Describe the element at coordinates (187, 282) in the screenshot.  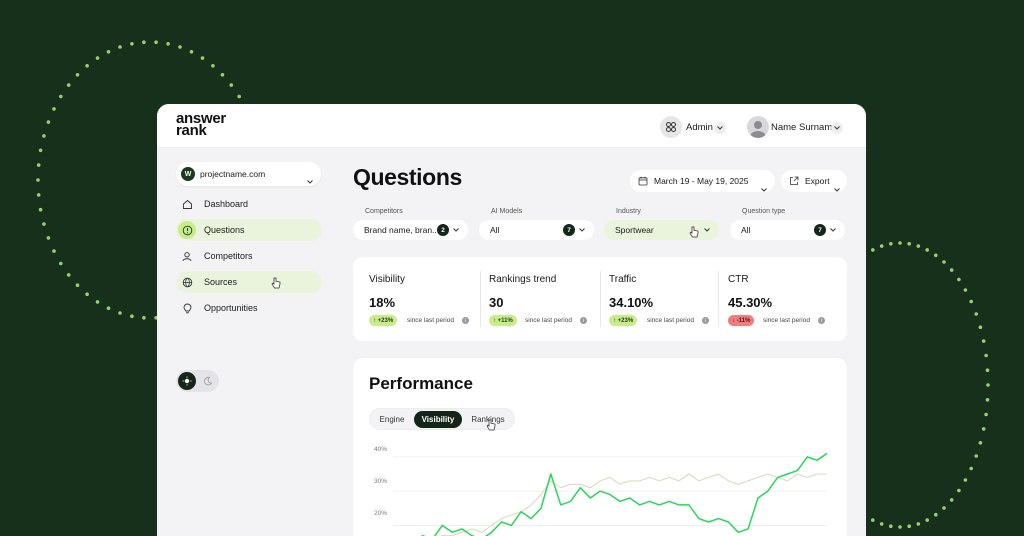
I see `globe-icon` at that location.